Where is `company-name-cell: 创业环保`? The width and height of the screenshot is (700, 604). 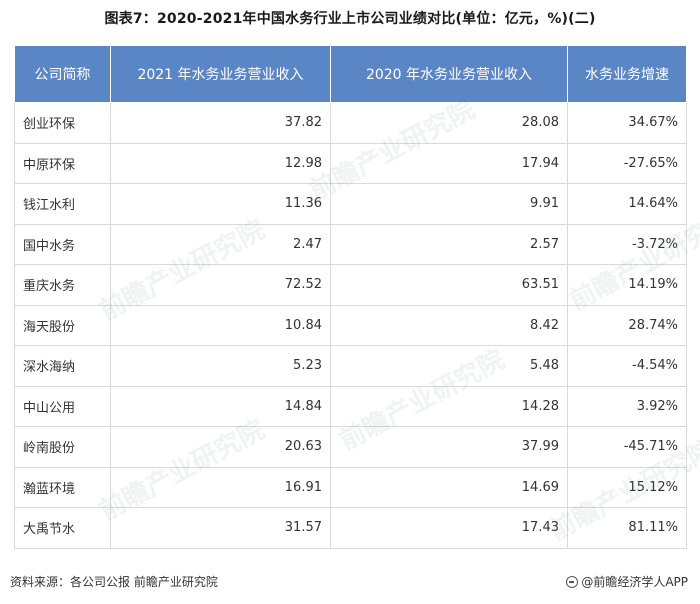 company-name-cell: 创业环保 is located at coordinates (62, 123).